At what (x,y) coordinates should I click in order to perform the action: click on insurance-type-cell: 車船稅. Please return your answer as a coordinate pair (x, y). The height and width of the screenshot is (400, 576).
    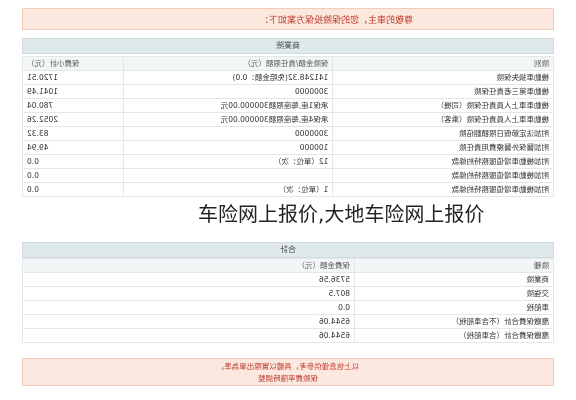
    Looking at the image, I should click on (454, 307).